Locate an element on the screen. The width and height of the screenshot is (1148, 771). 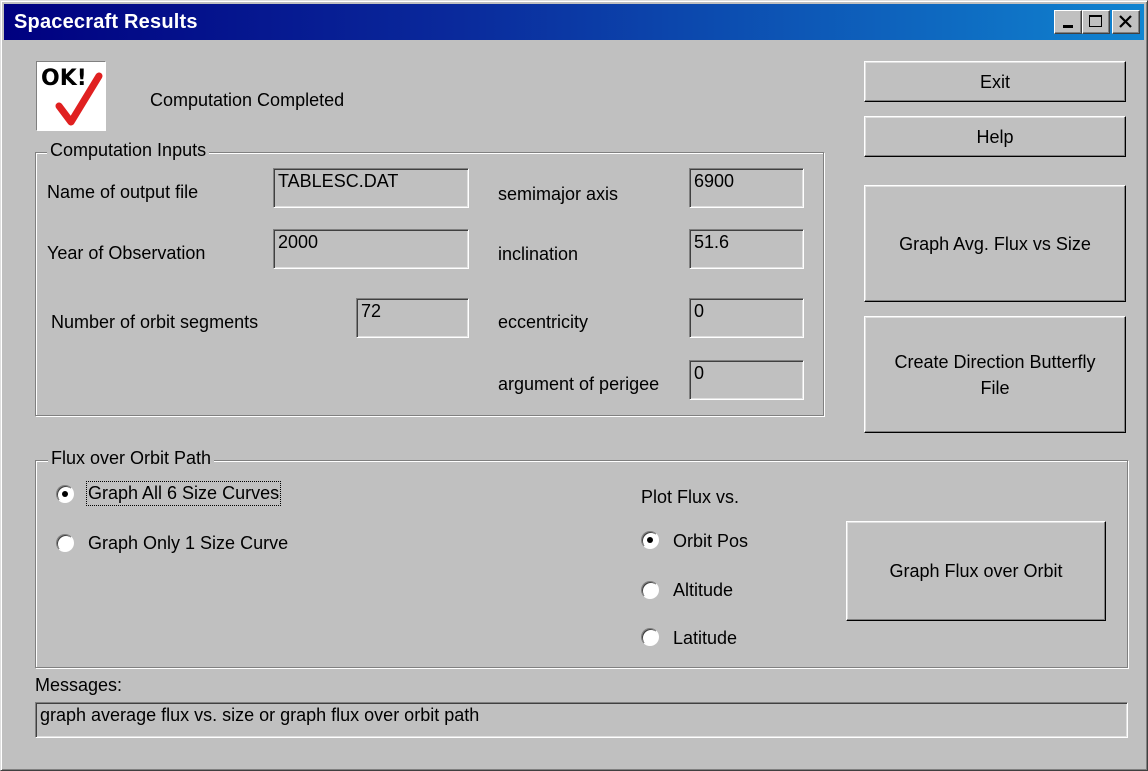
orbit-pos-label: Orbit Pos is located at coordinates (710, 541).